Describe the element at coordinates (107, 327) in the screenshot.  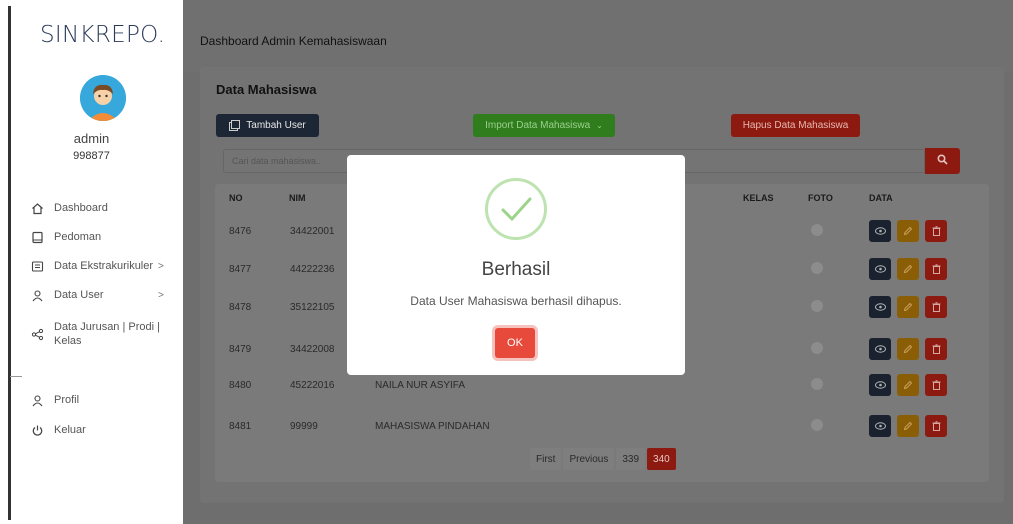
I see `sidebar-item-label: Data Jurusan | Prodi |` at that location.